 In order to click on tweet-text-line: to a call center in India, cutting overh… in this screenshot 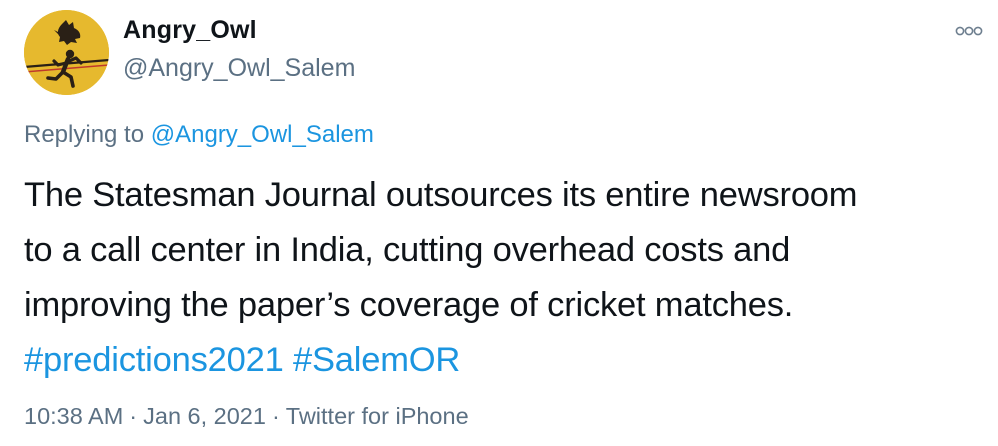, I will do `click(407, 250)`.